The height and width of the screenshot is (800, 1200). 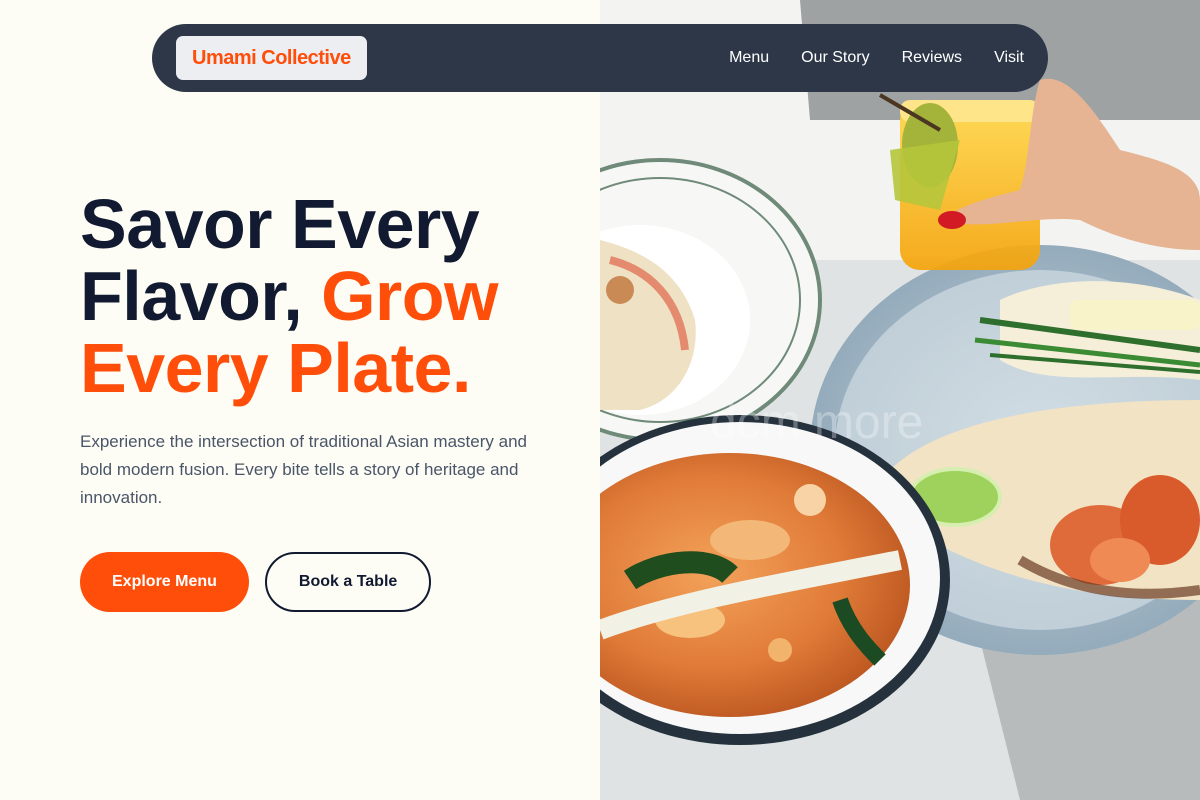 What do you see at coordinates (256, 582) in the screenshot?
I see `hero-cta-row: Explore Menu Book a Table` at bounding box center [256, 582].